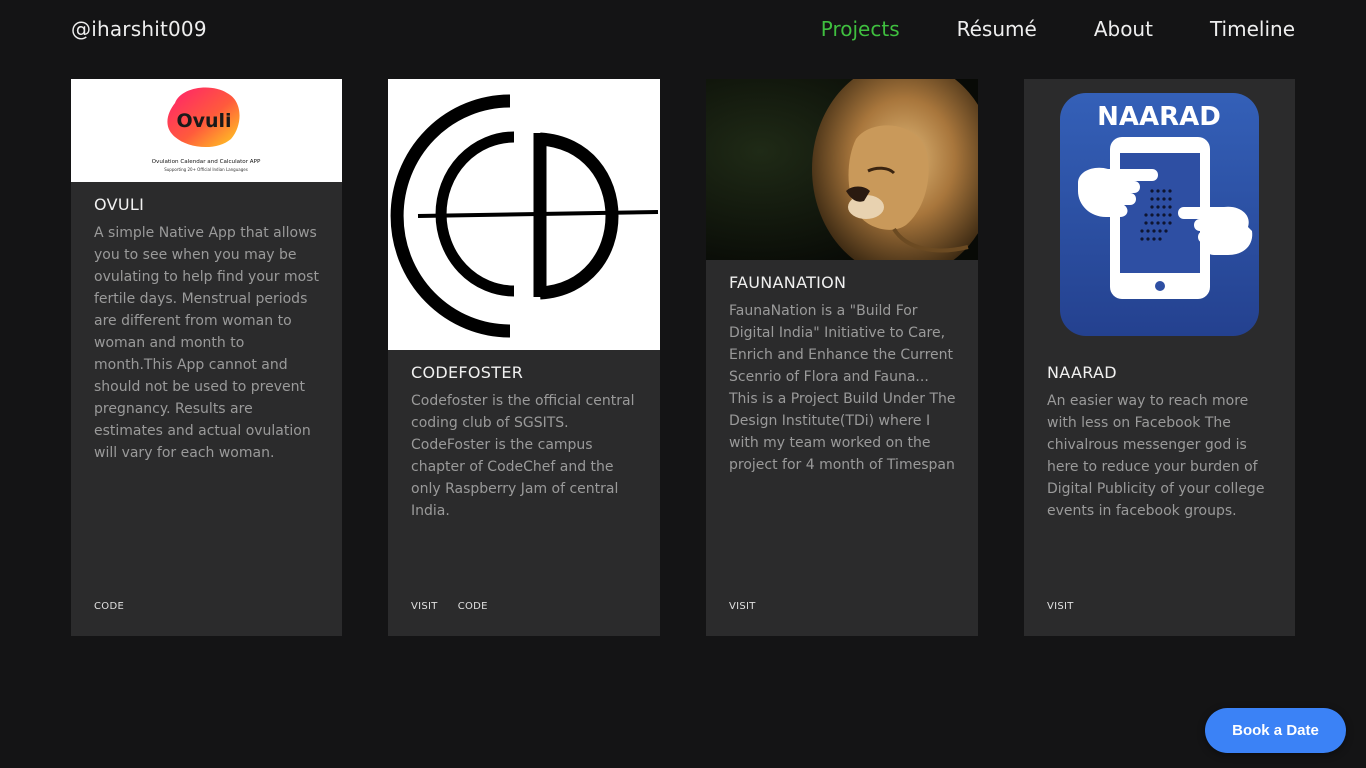 The height and width of the screenshot is (768, 1366). Describe the element at coordinates (139, 29) in the screenshot. I see `brand-link: @iharshit009` at that location.